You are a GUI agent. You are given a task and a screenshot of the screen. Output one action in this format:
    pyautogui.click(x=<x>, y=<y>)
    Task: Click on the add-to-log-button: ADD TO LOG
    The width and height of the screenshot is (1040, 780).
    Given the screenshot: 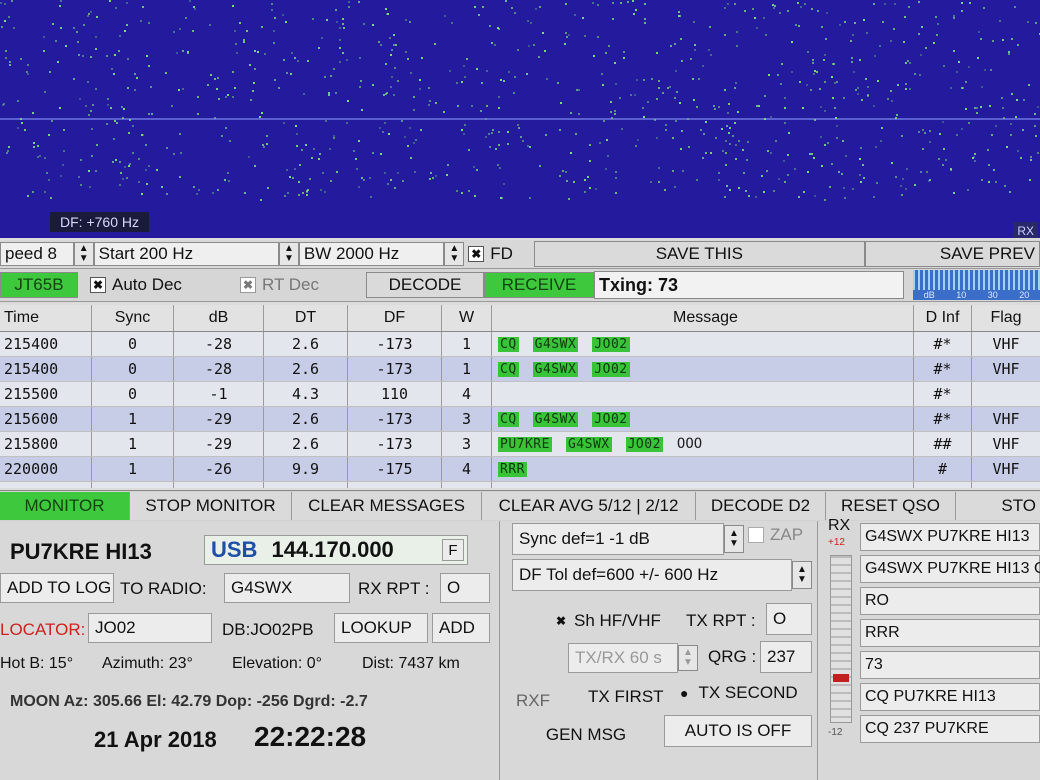 What is the action you would take?
    pyautogui.click(x=57, y=588)
    